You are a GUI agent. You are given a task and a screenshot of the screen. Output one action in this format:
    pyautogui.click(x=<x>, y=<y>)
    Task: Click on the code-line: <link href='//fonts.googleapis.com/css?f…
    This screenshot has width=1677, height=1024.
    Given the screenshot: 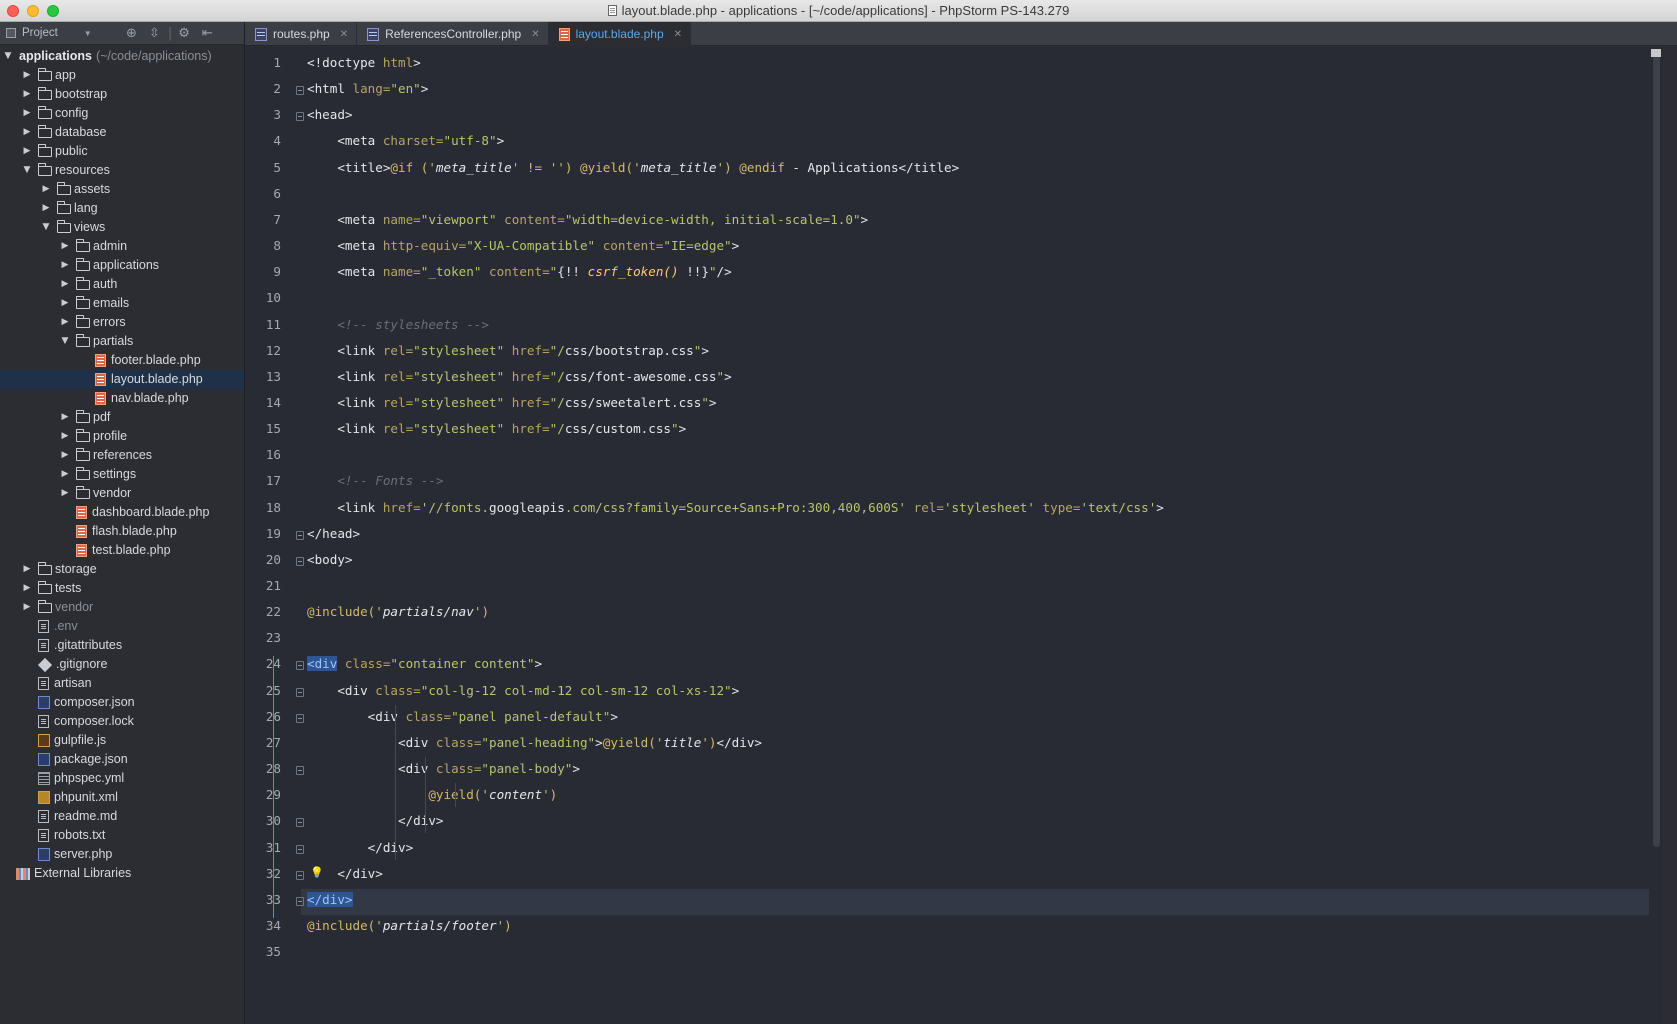 What is the action you would take?
    pyautogui.click(x=735, y=508)
    